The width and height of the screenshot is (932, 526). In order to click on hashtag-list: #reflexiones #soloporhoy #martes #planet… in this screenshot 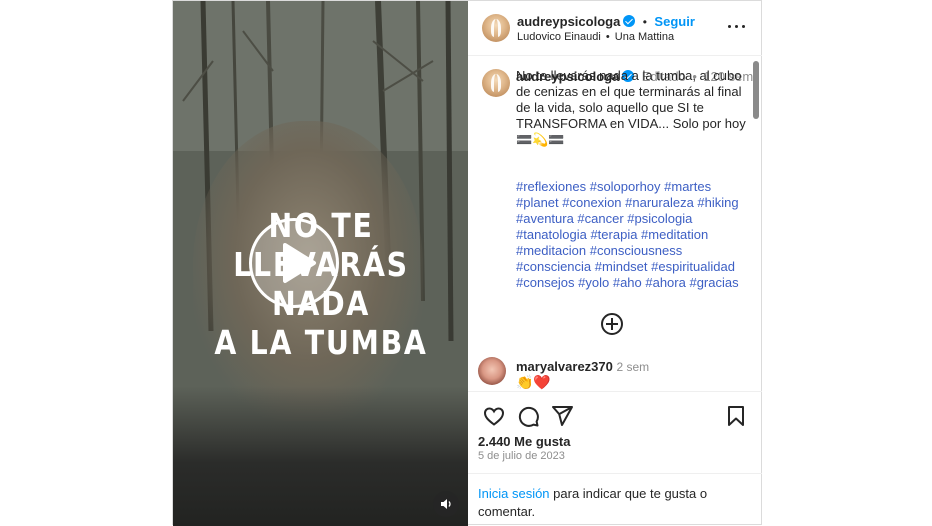, I will do `click(632, 235)`.